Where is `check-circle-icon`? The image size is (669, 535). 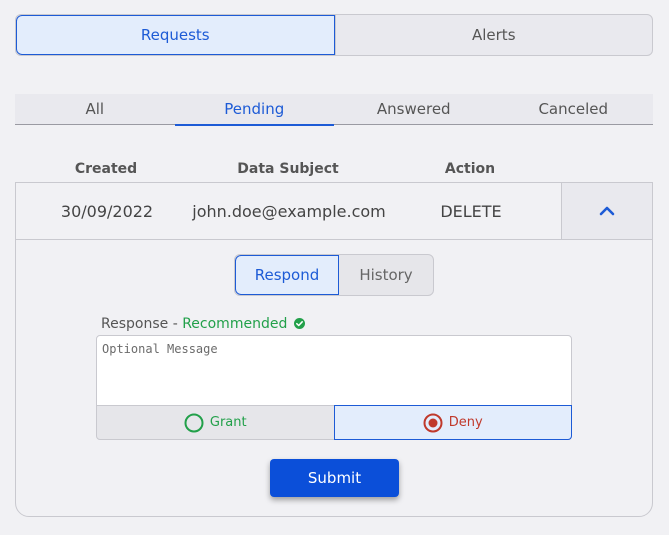
check-circle-icon is located at coordinates (299, 323).